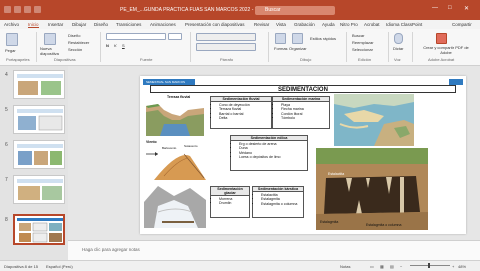 This screenshot has height=271, width=480. What do you see at coordinates (298, 48) in the screenshot?
I see `arrange-label: Organizar` at bounding box center [298, 48].